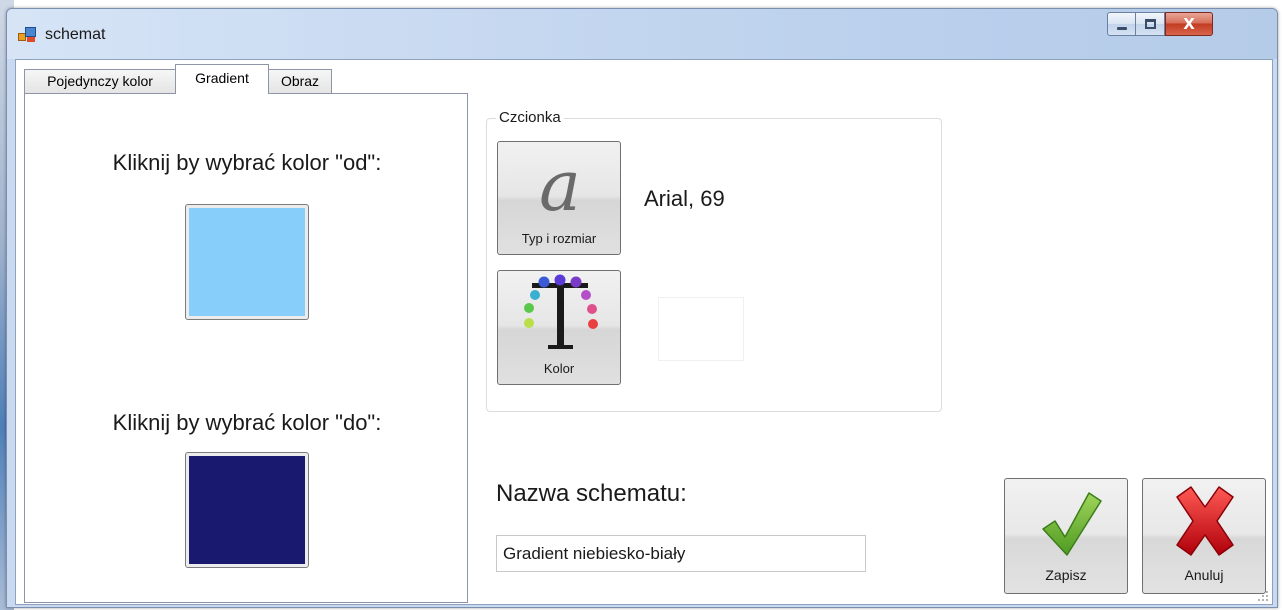 Image resolution: width=1284 pixels, height=610 pixels. What do you see at coordinates (1205, 521) in the screenshot?
I see `cross-icon` at bounding box center [1205, 521].